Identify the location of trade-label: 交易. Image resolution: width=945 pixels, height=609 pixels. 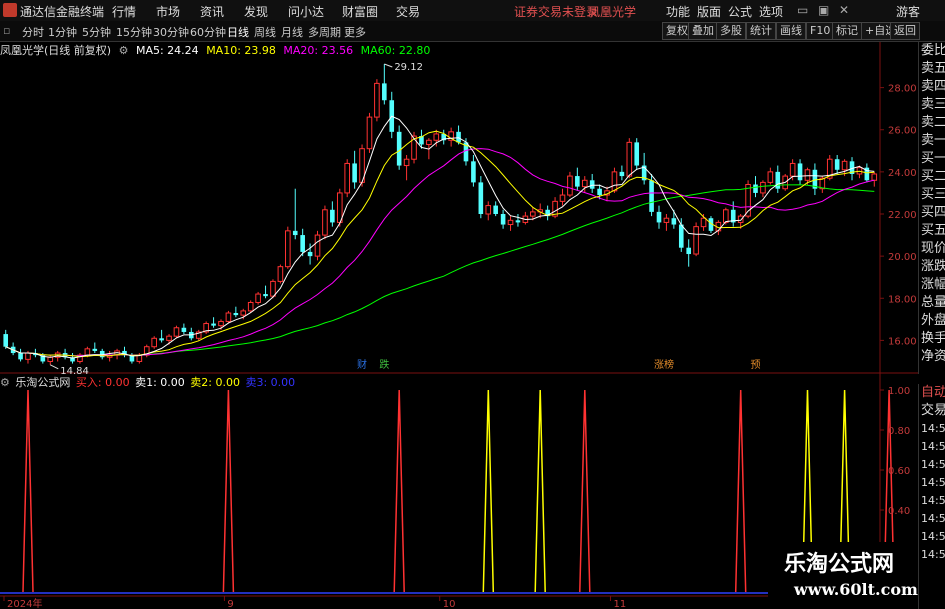
(932, 411).